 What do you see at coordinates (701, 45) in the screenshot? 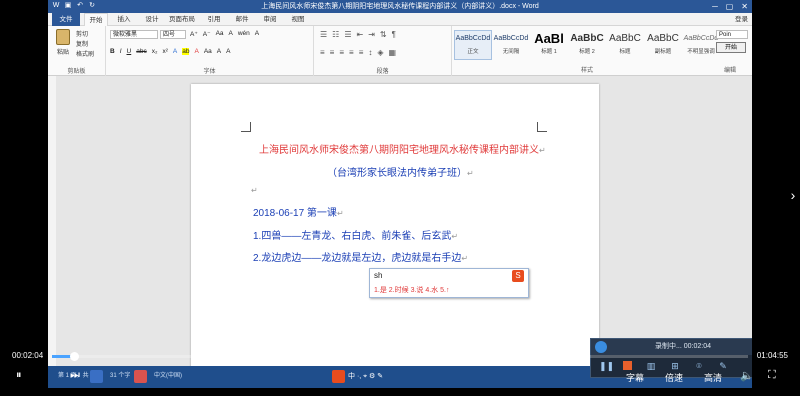
I see `style-subtle-emphasis: AaBbCcDd 不明显强调` at bounding box center [701, 45].